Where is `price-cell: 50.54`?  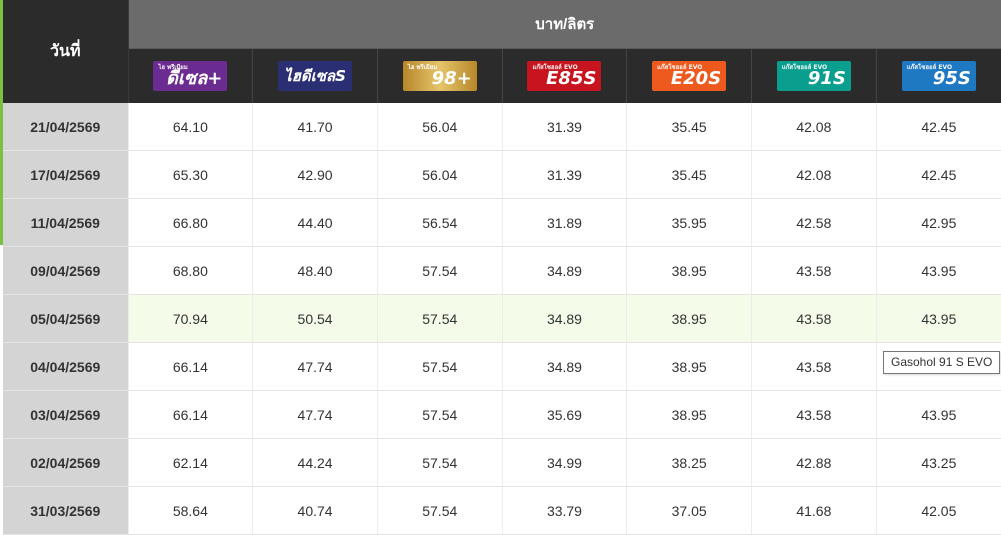
price-cell: 50.54 is located at coordinates (315, 318).